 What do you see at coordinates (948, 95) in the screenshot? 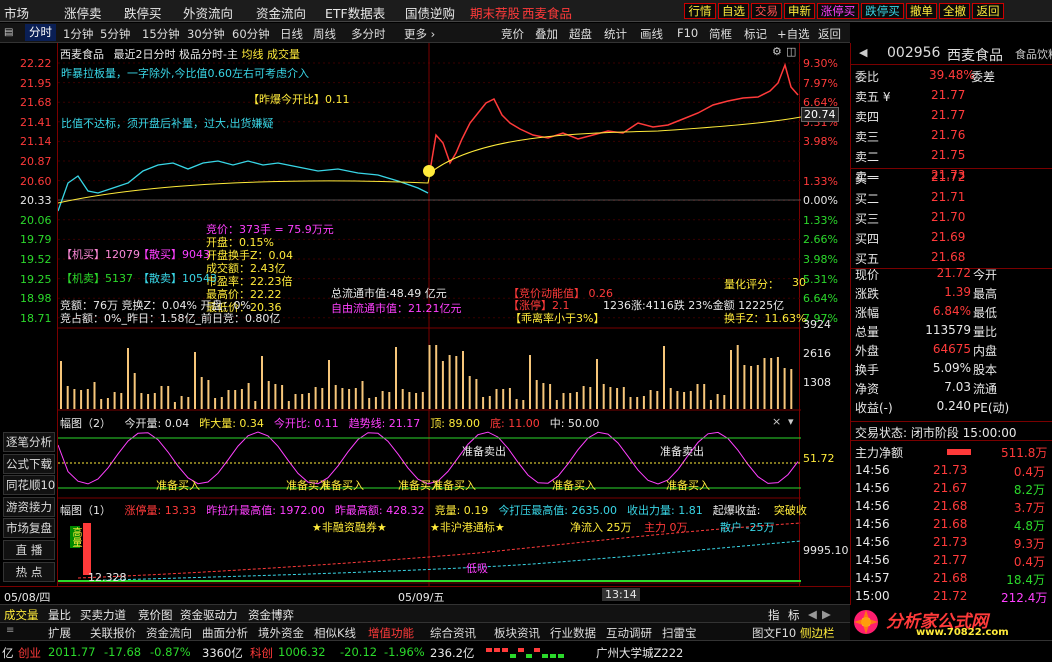
I see `ask-price-0: 21.77` at bounding box center [948, 95].